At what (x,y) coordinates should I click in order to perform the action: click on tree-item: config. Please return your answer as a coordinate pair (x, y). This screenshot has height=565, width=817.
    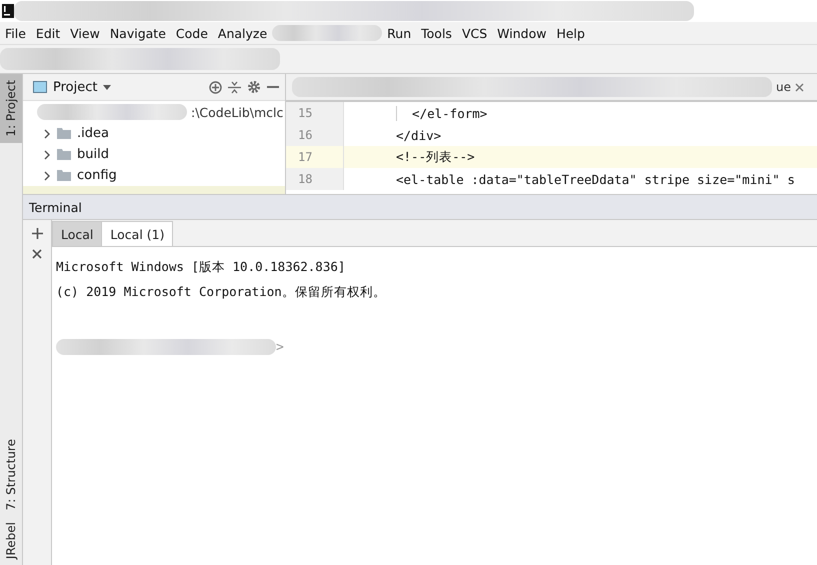
    Looking at the image, I should click on (97, 175).